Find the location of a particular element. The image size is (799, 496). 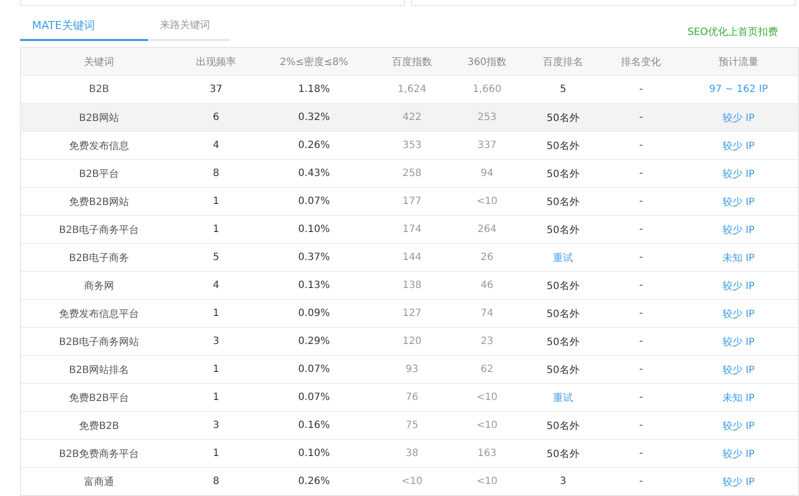

index-360-cell-text: 26 is located at coordinates (487, 257).